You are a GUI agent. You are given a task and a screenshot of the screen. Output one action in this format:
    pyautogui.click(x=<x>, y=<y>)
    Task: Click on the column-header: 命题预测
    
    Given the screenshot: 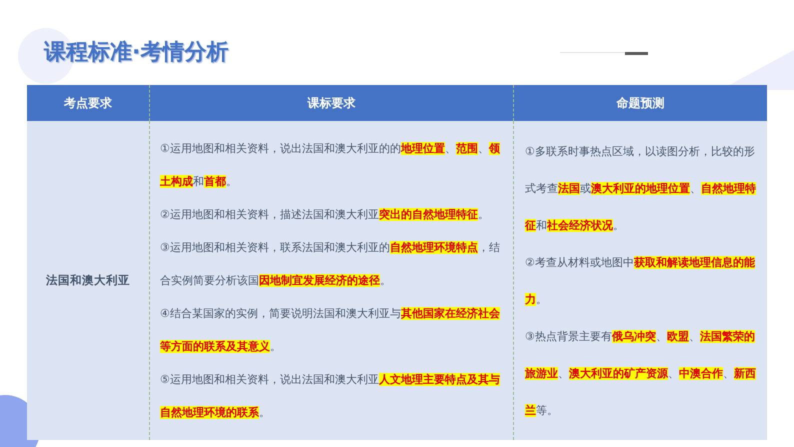 What is the action you would take?
    pyautogui.click(x=640, y=103)
    